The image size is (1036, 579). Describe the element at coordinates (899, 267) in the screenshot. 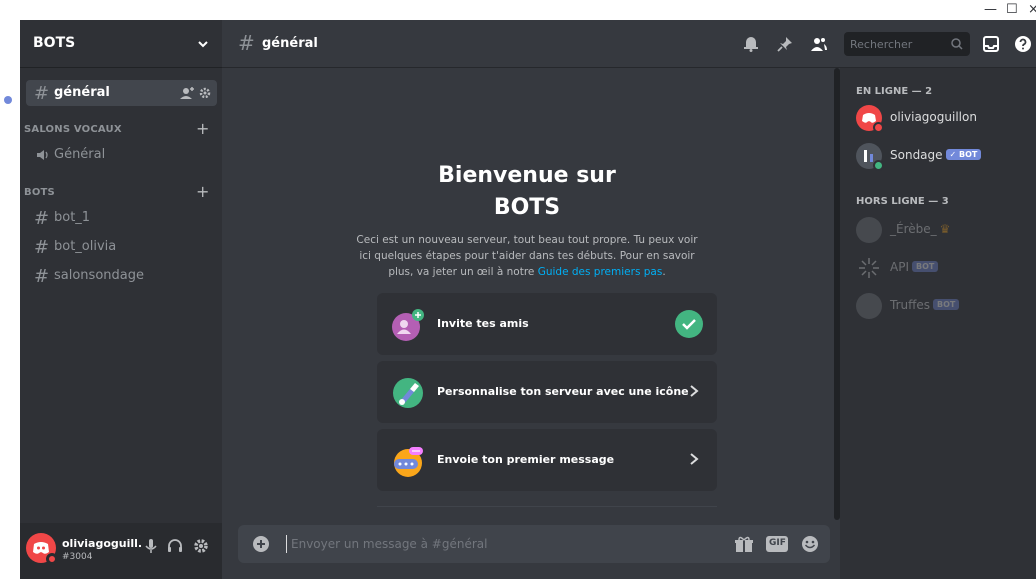

I see `member-name-text: API` at that location.